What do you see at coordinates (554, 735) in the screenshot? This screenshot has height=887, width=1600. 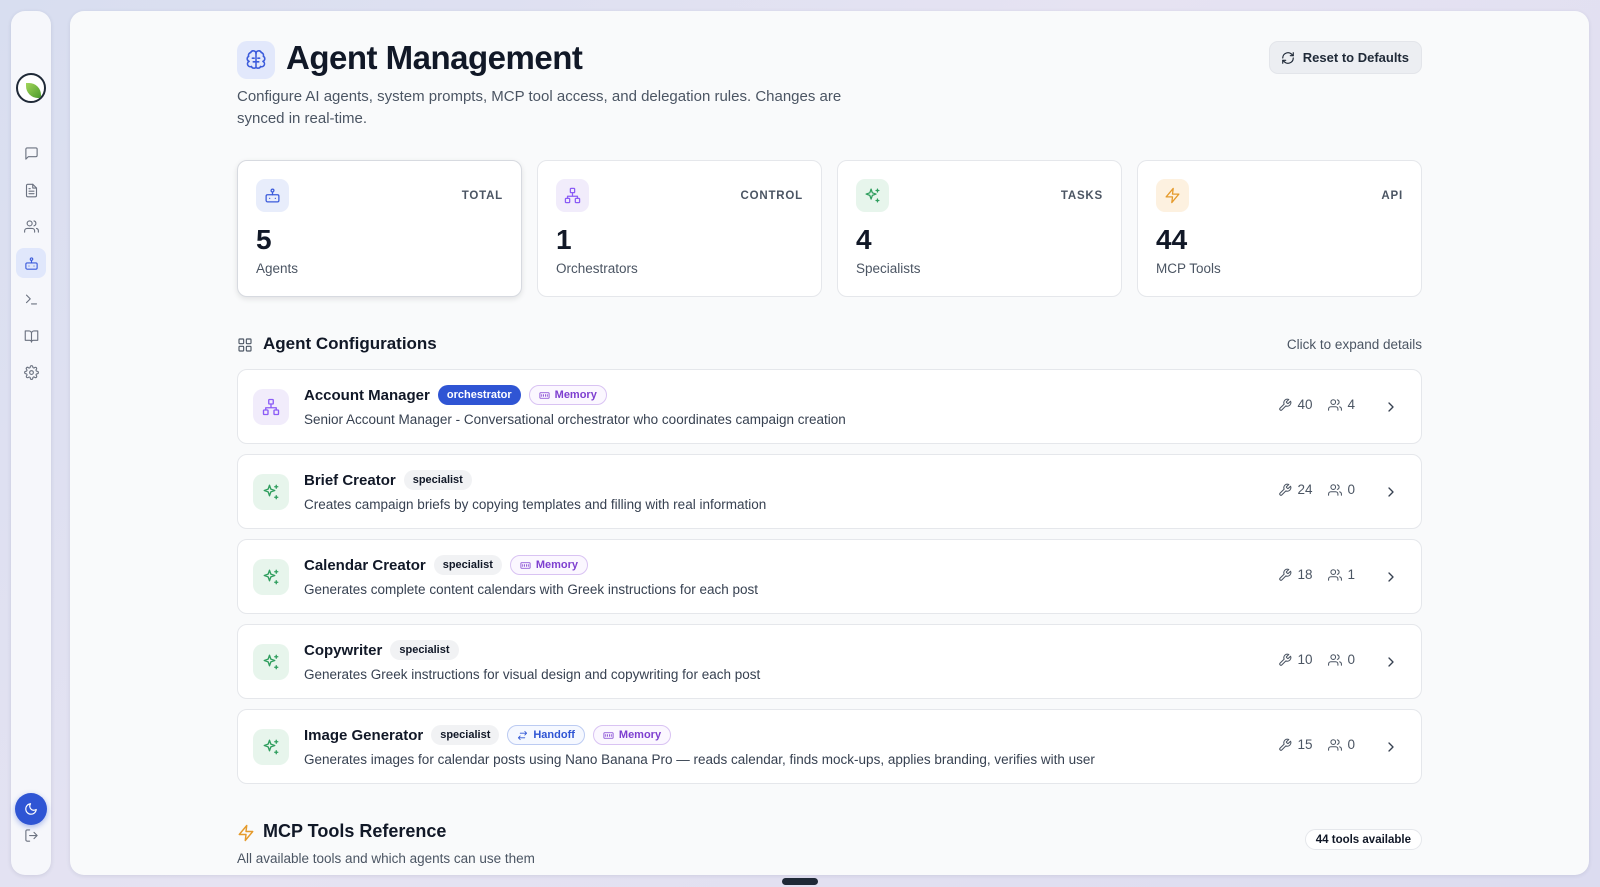 I see `badge-label: Handoff` at bounding box center [554, 735].